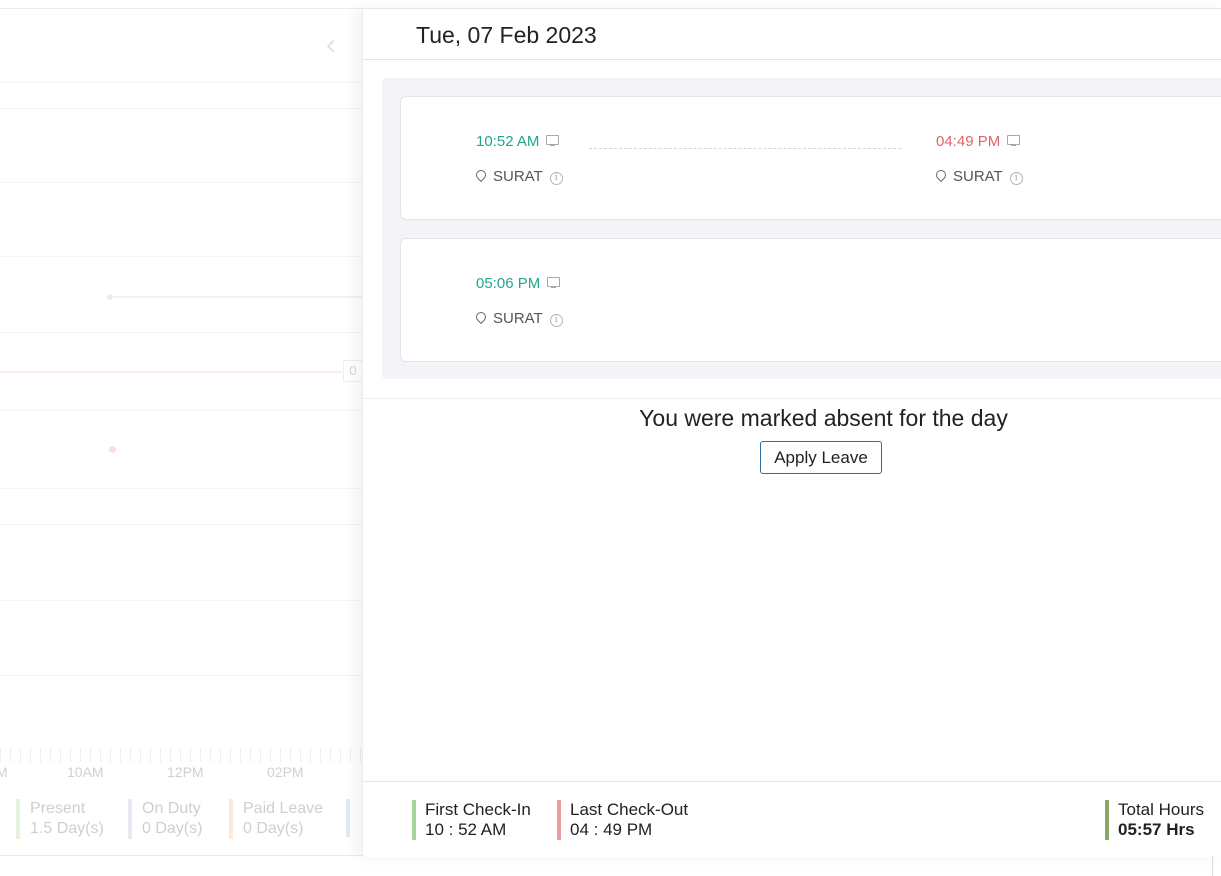  What do you see at coordinates (353, 818) in the screenshot?
I see `legend-more` at bounding box center [353, 818].